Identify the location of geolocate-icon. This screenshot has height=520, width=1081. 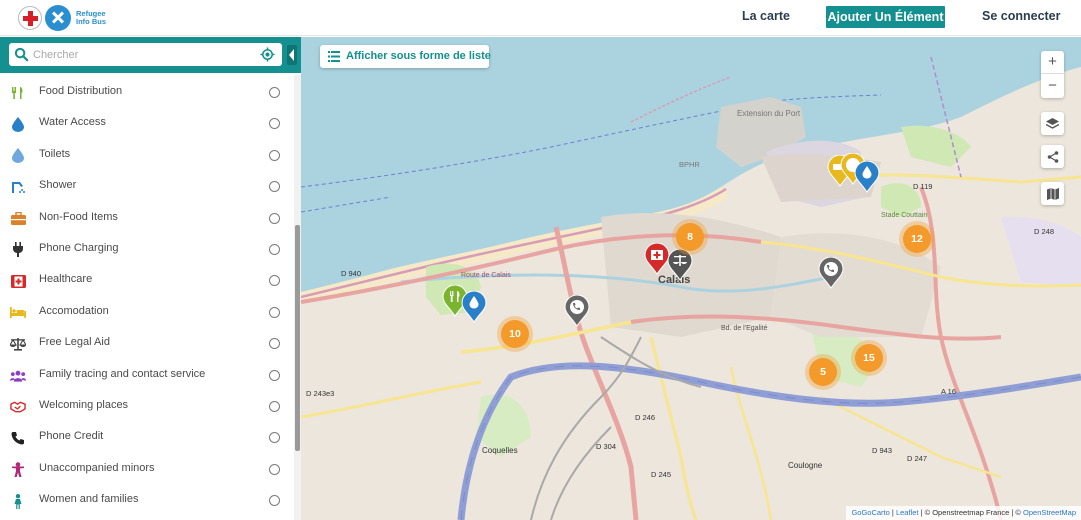
(267, 54).